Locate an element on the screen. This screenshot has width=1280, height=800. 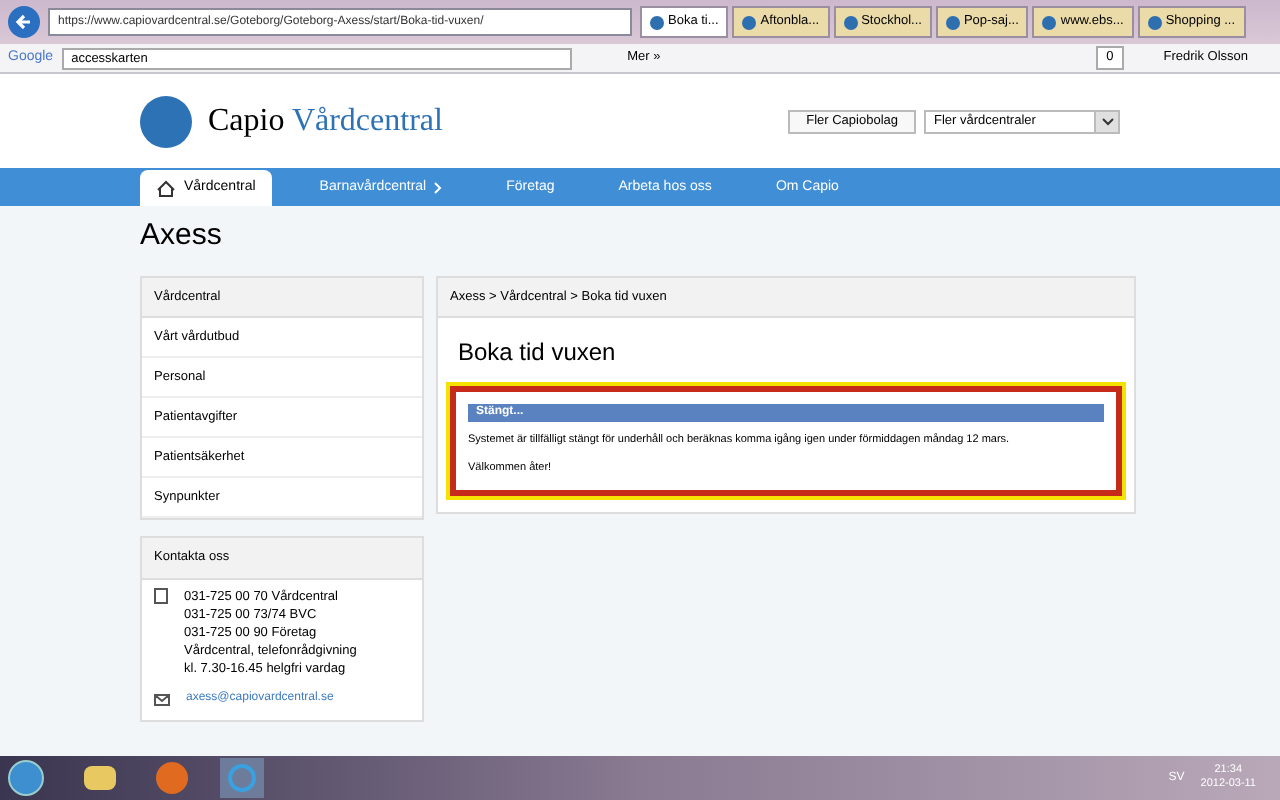
page-heading: Axess is located at coordinates (182, 236).